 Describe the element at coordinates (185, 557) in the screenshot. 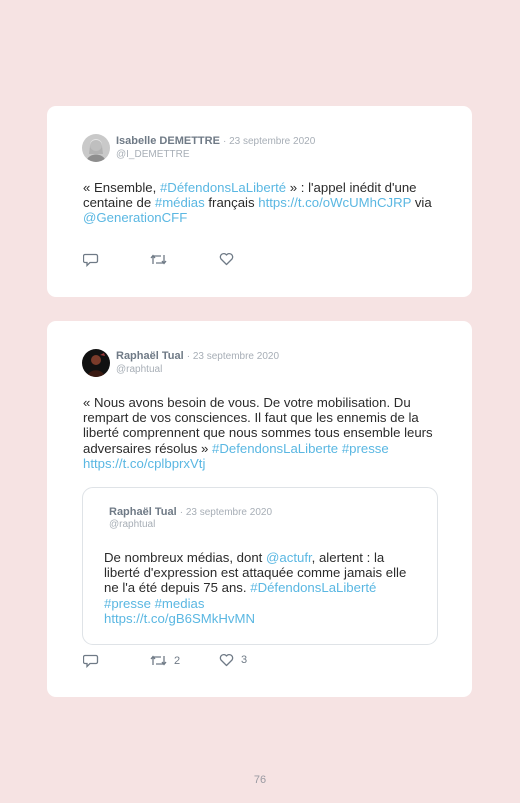

I see `text-segment: De nombreux médias, dont` at that location.